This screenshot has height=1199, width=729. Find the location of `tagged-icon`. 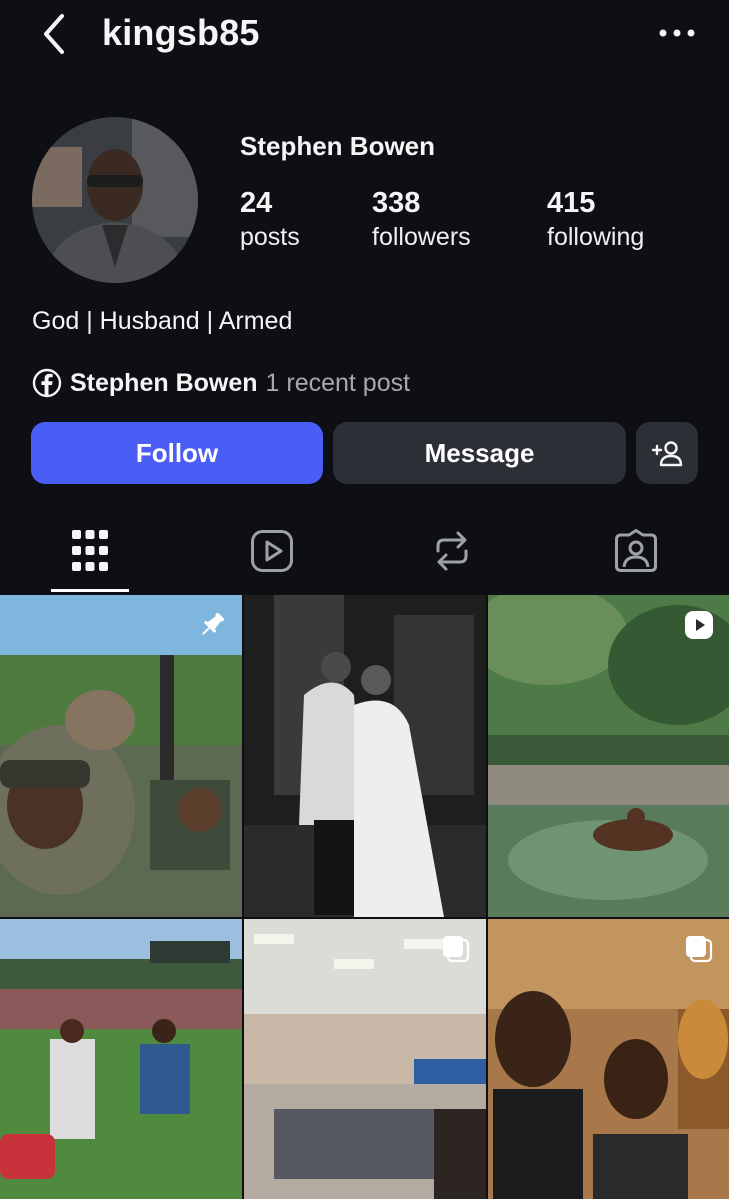

tagged-icon is located at coordinates (636, 550).